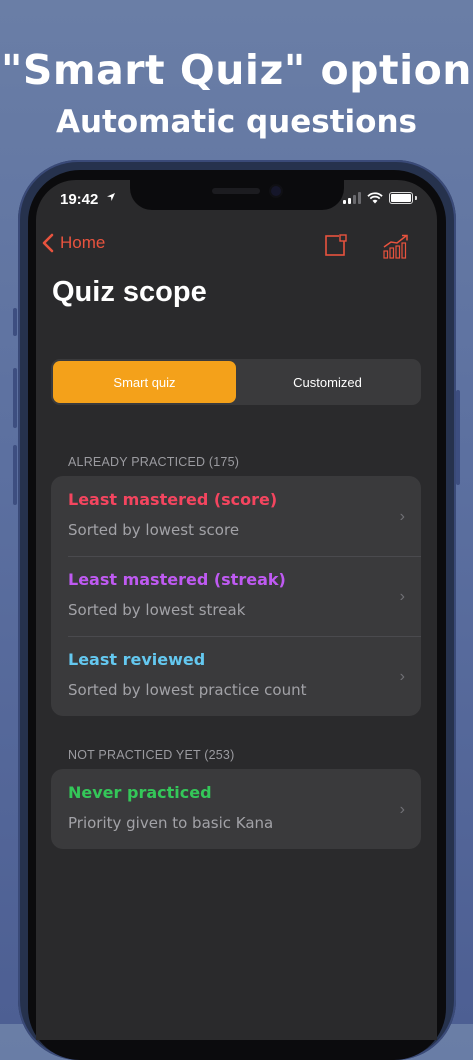  I want to click on notch, so click(237, 195).